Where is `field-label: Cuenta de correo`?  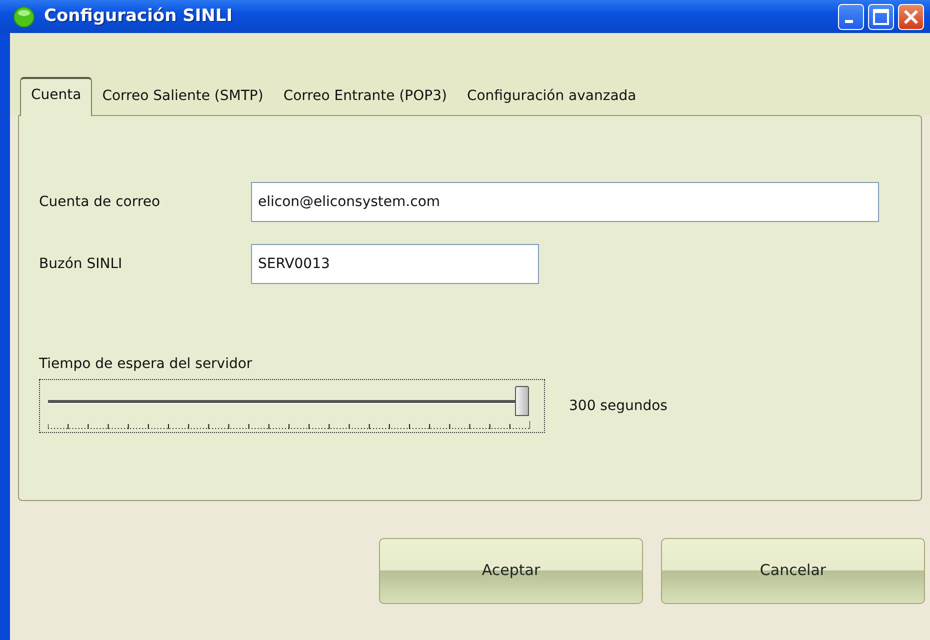 field-label: Cuenta de correo is located at coordinates (100, 202).